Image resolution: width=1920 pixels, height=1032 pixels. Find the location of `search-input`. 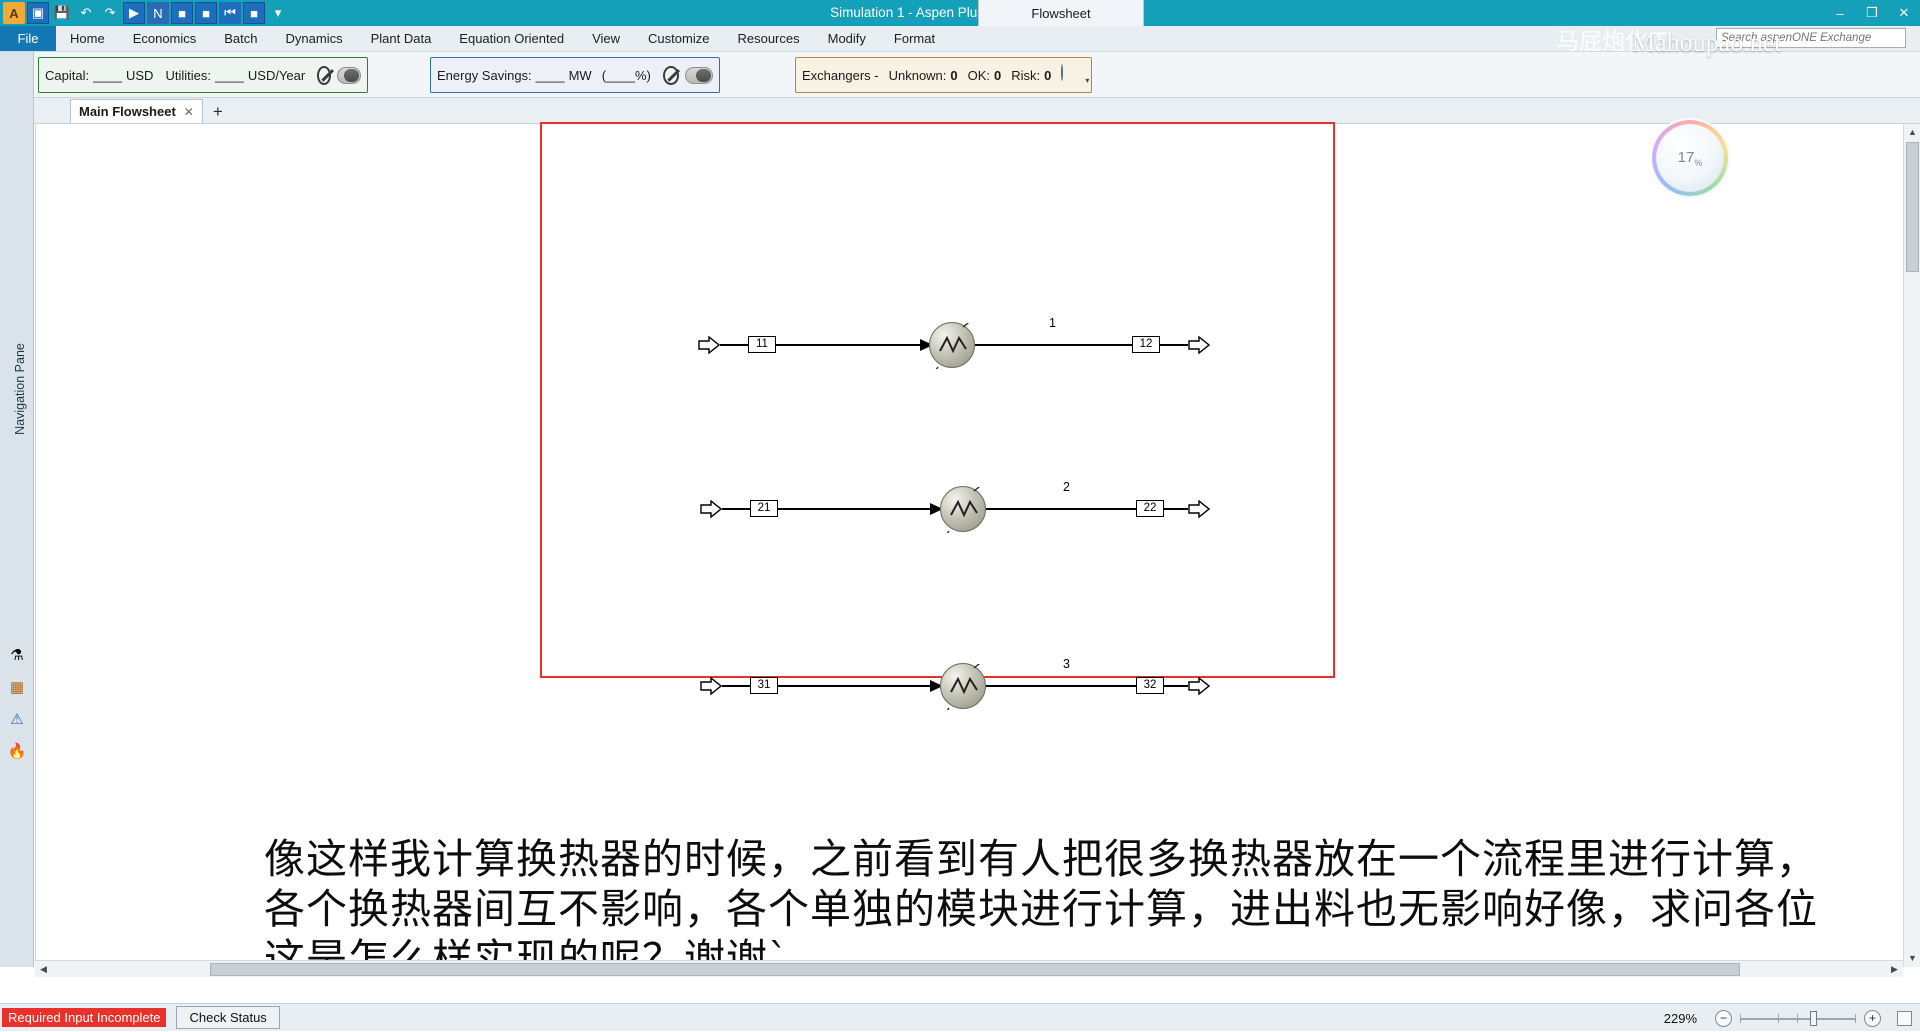

search-input is located at coordinates (1811, 38).